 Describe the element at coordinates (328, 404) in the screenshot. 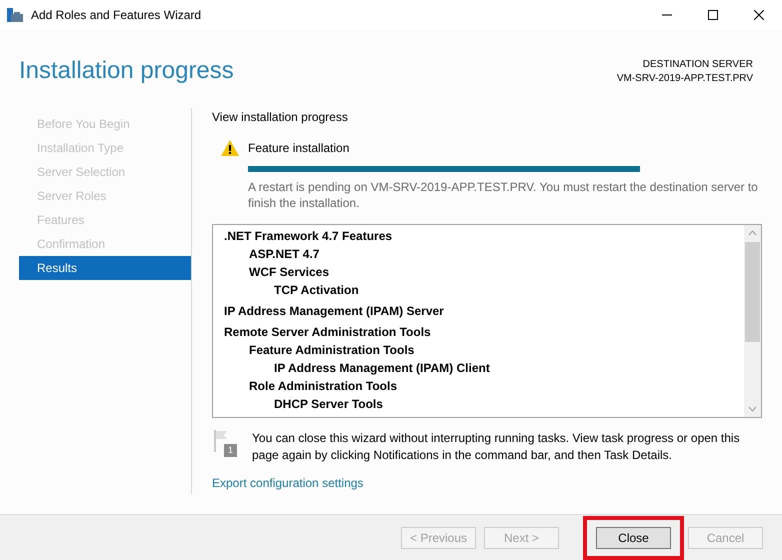

I see `feature-item: DHCP Server Tools` at that location.